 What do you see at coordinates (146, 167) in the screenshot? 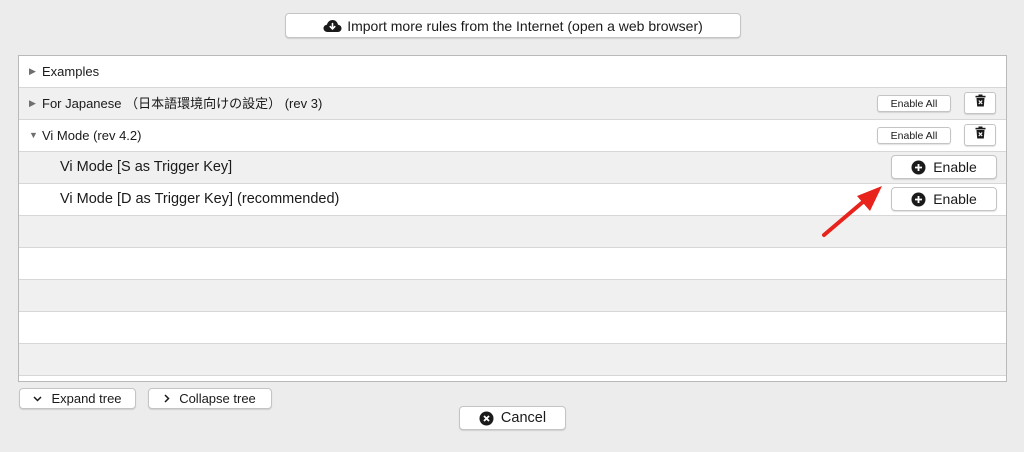
I see `rule-label: Vi Mode [S as Trigger Key]` at bounding box center [146, 167].